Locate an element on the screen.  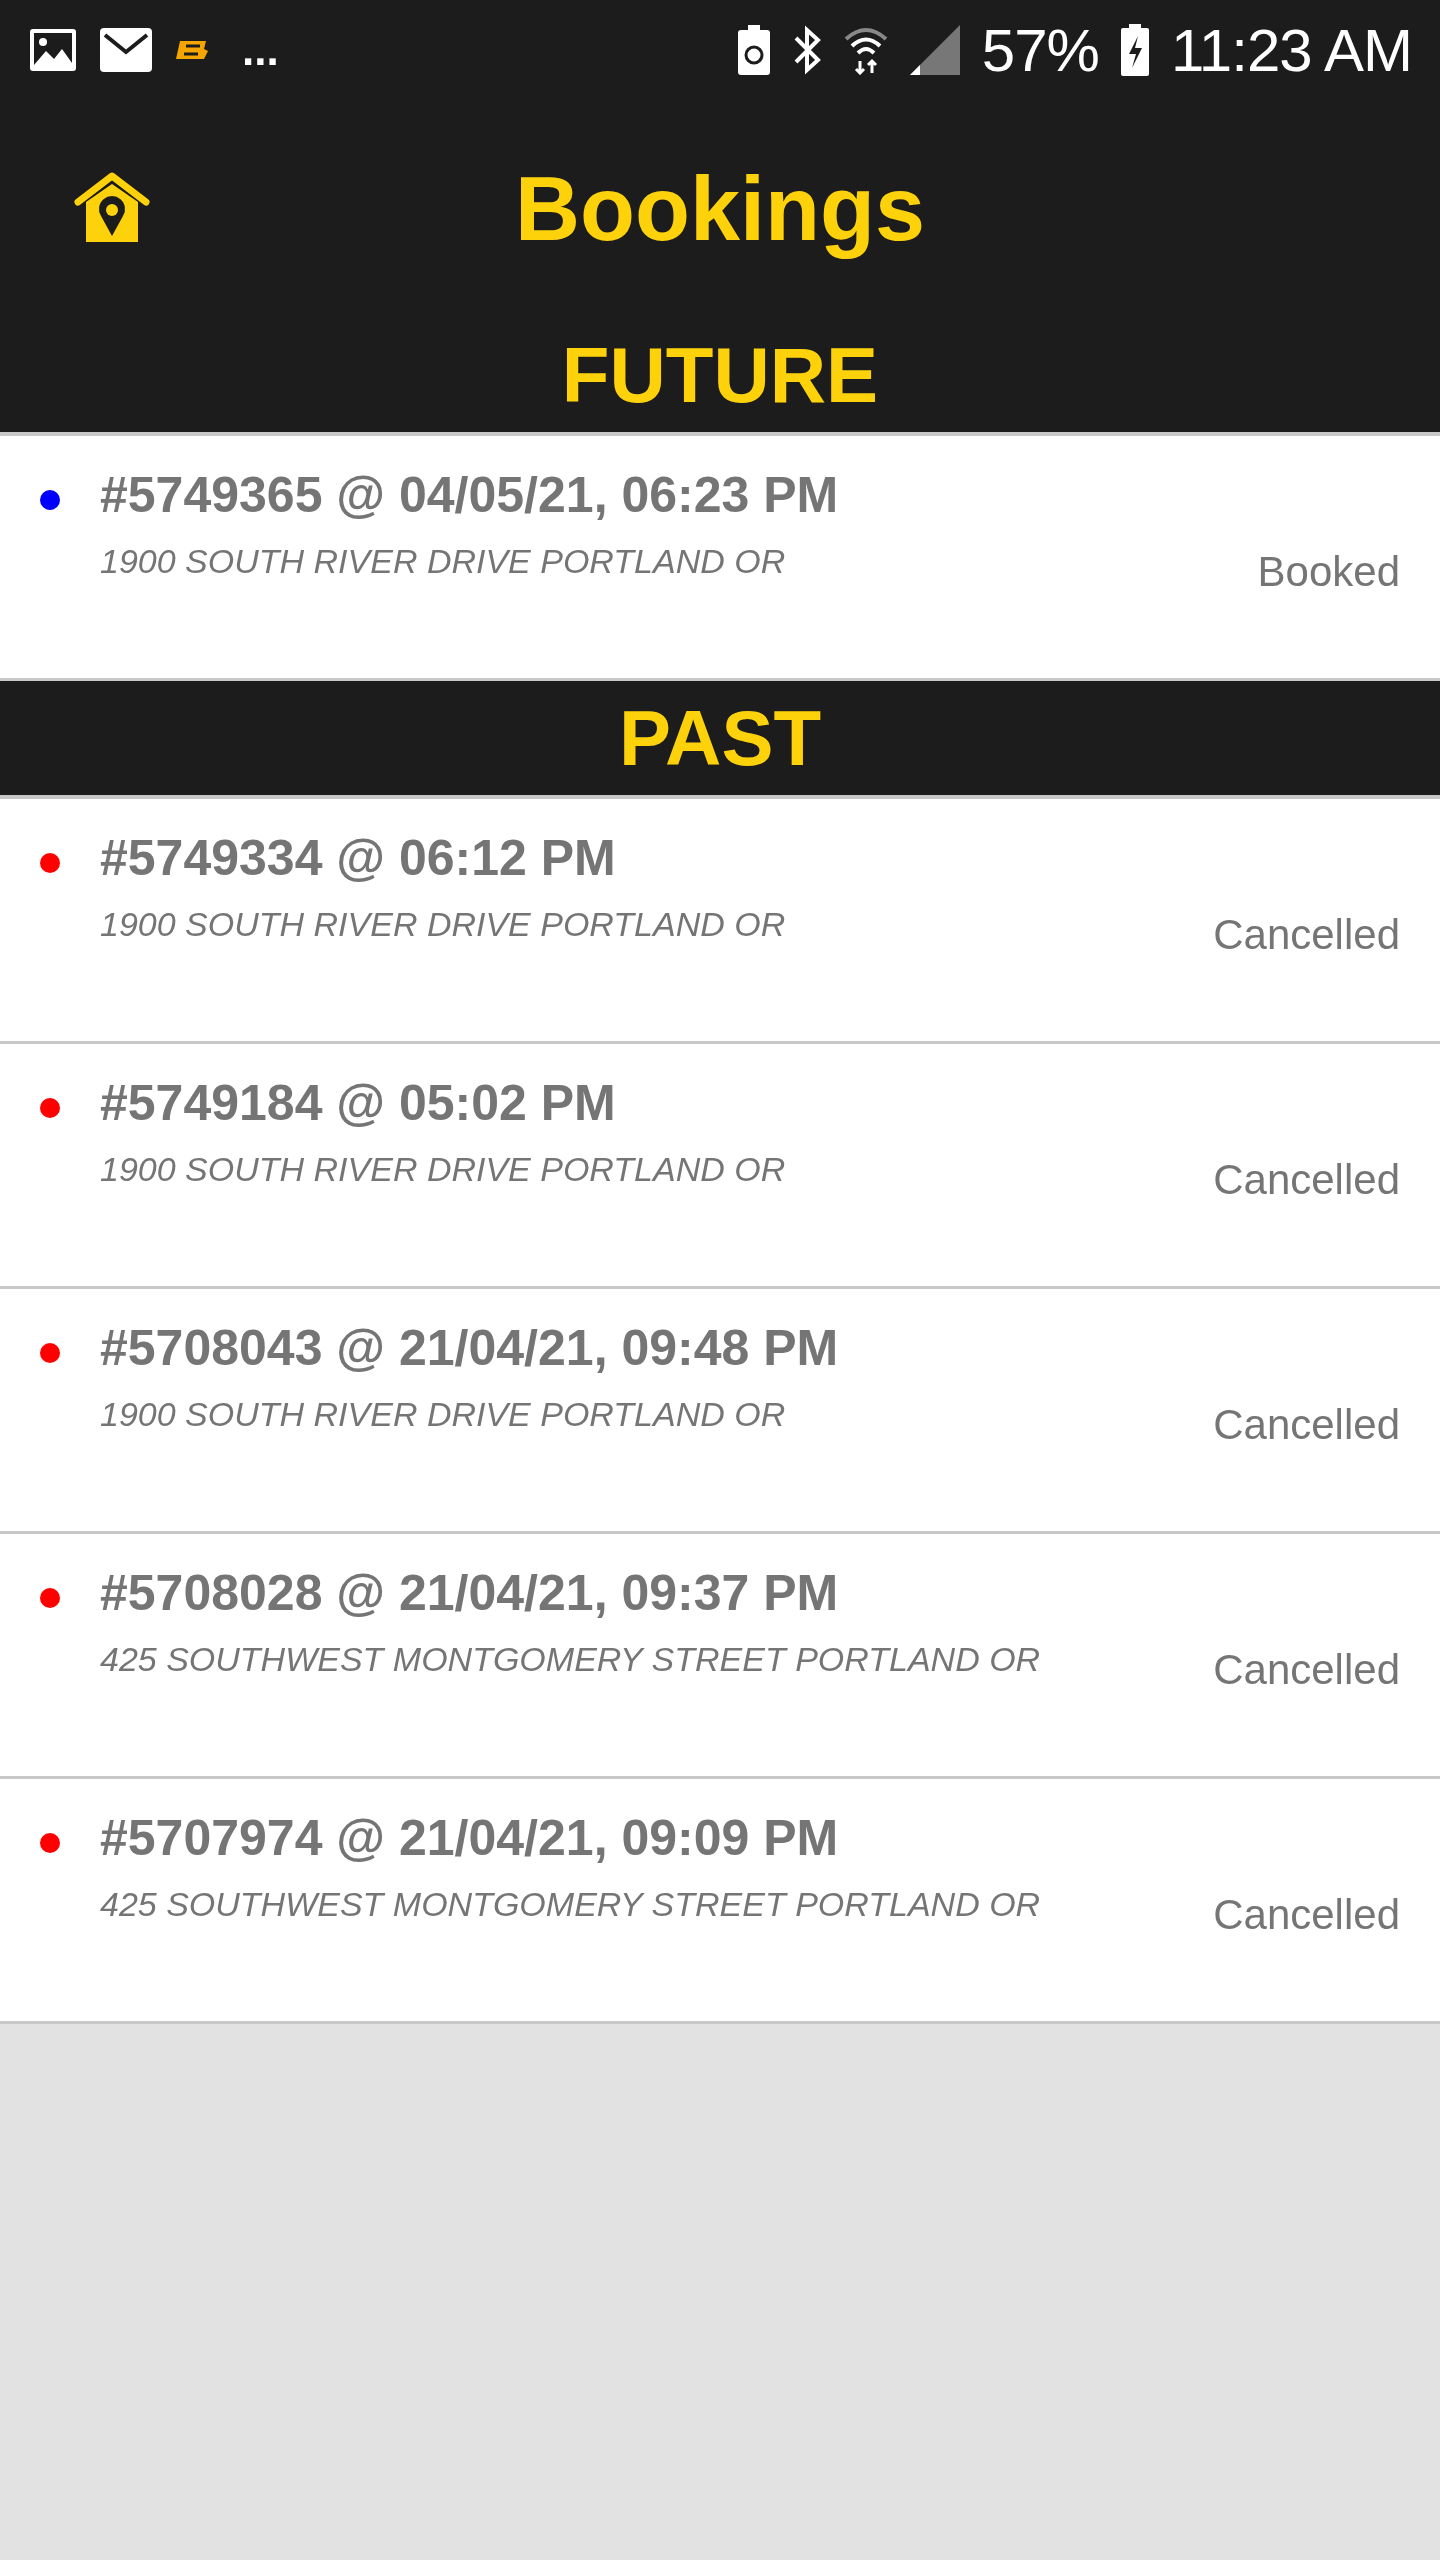
booking-row: #5749334 @ 06:12 PM 1900 SOUTH RIVER DRIVE PORTLAND OR Cancelled is located at coordinates (720, 921).